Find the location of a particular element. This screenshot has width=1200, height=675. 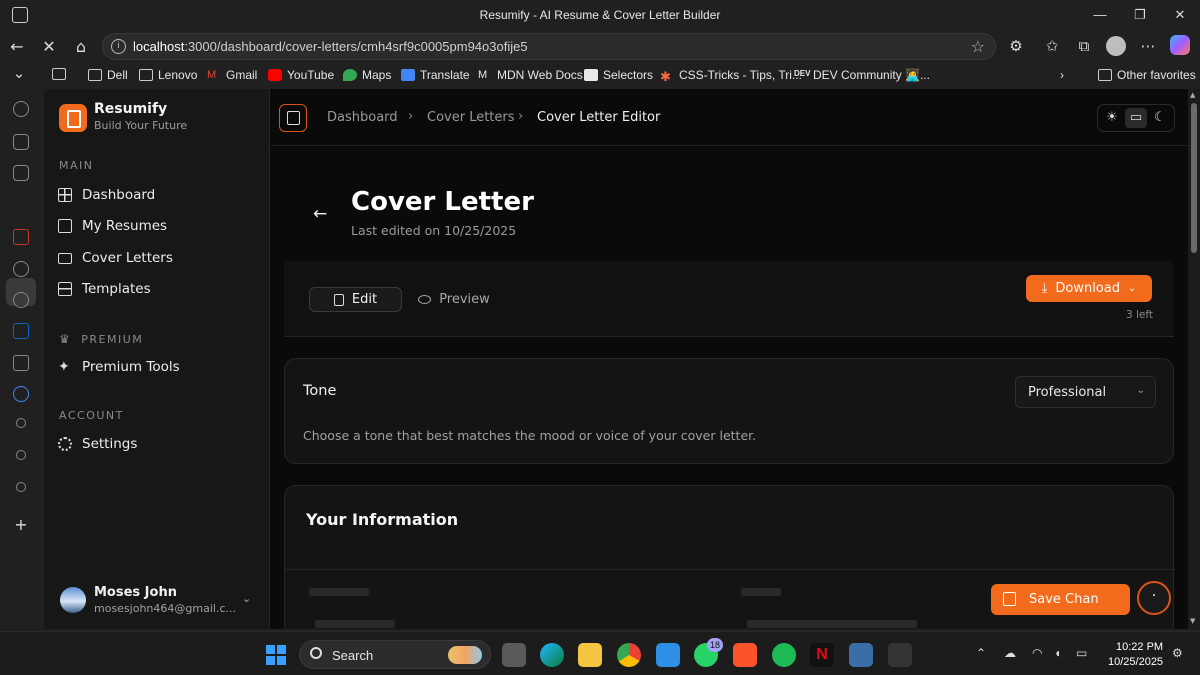

windows-start-icon is located at coordinates (276, 655).